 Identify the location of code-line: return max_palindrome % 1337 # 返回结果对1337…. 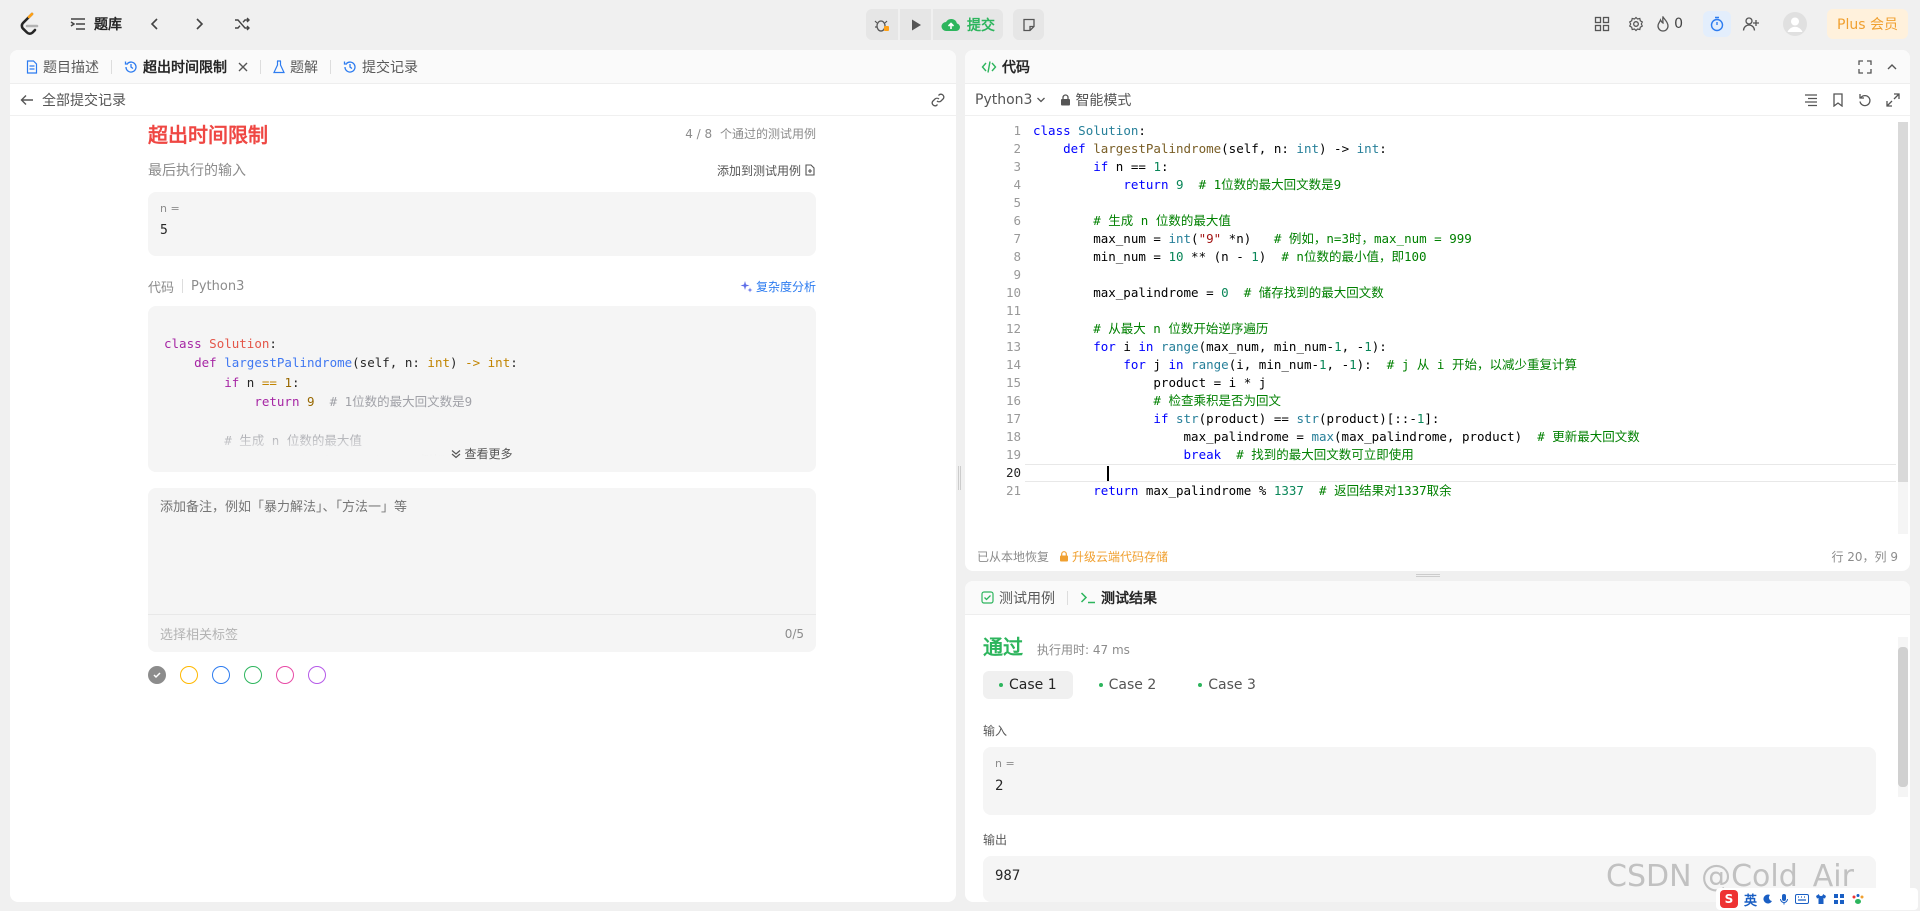
(1336, 491).